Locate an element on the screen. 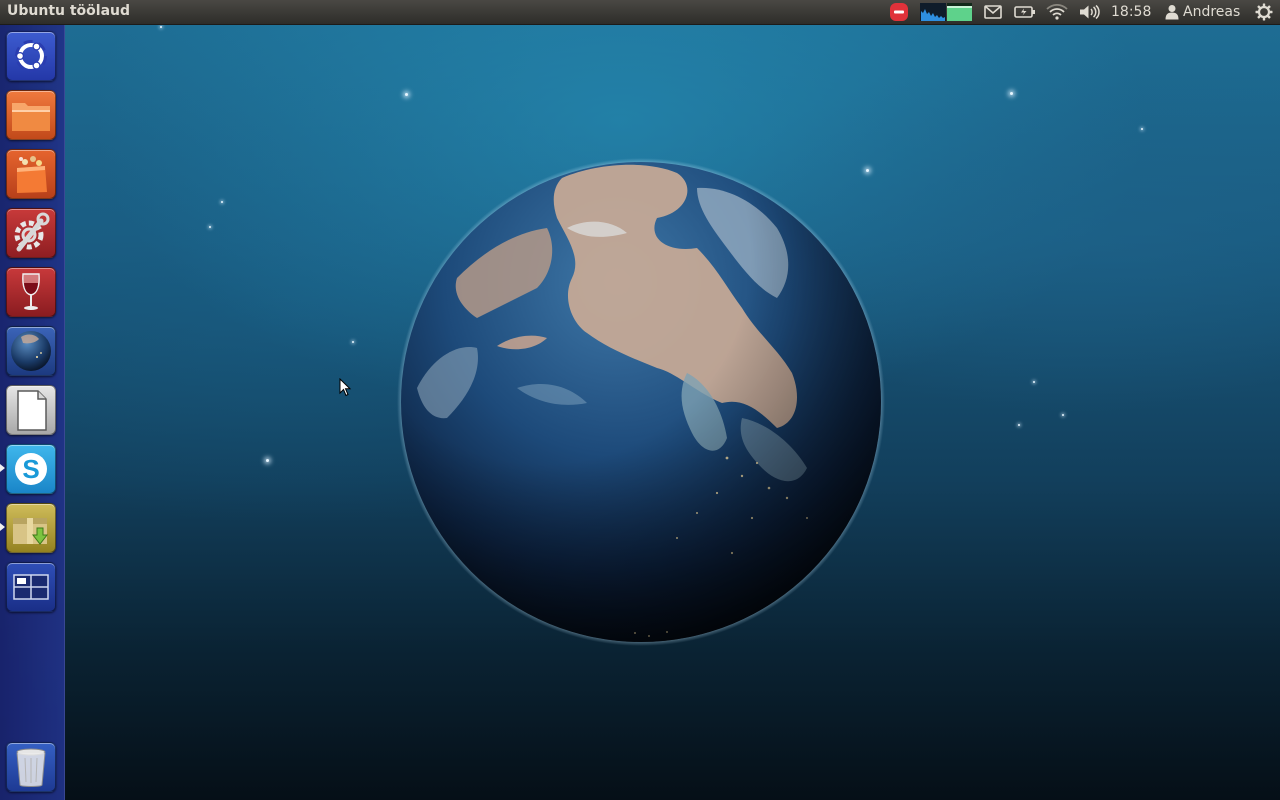  svg-text: S is located at coordinates (30, 469).